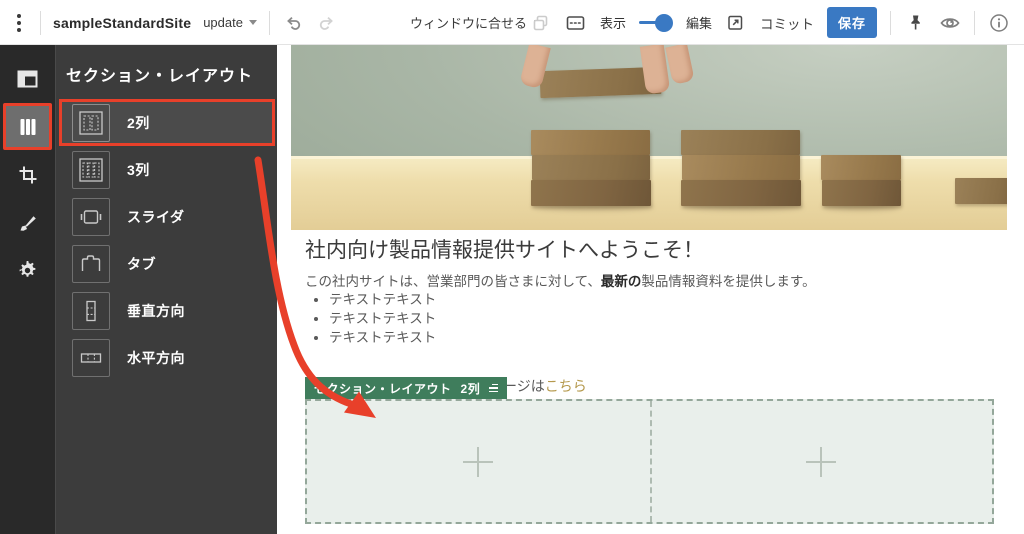 The image size is (1024, 534). I want to click on layout-list: 2列 3列 スライダ タブ 垂直方向 水平方向, so click(166, 240).